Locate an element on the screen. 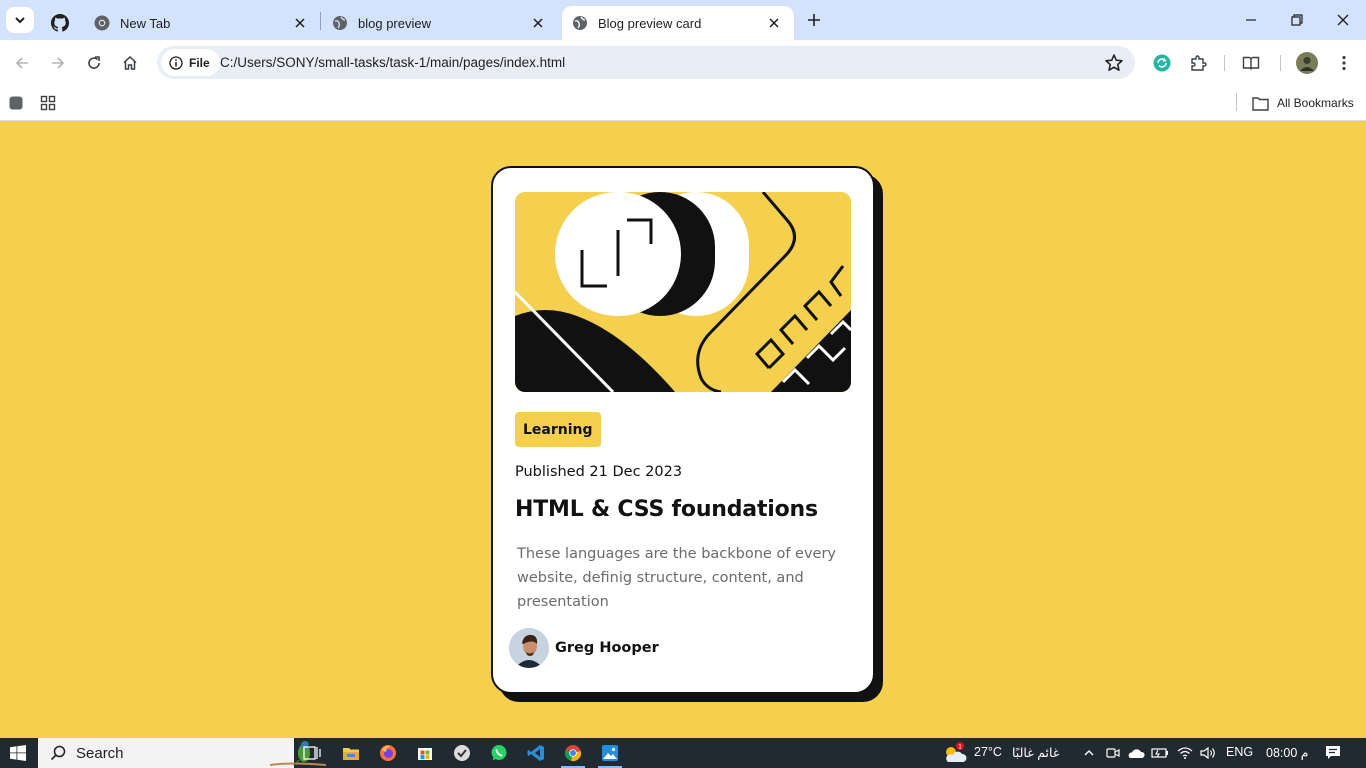  forward-button is located at coordinates (58, 63).